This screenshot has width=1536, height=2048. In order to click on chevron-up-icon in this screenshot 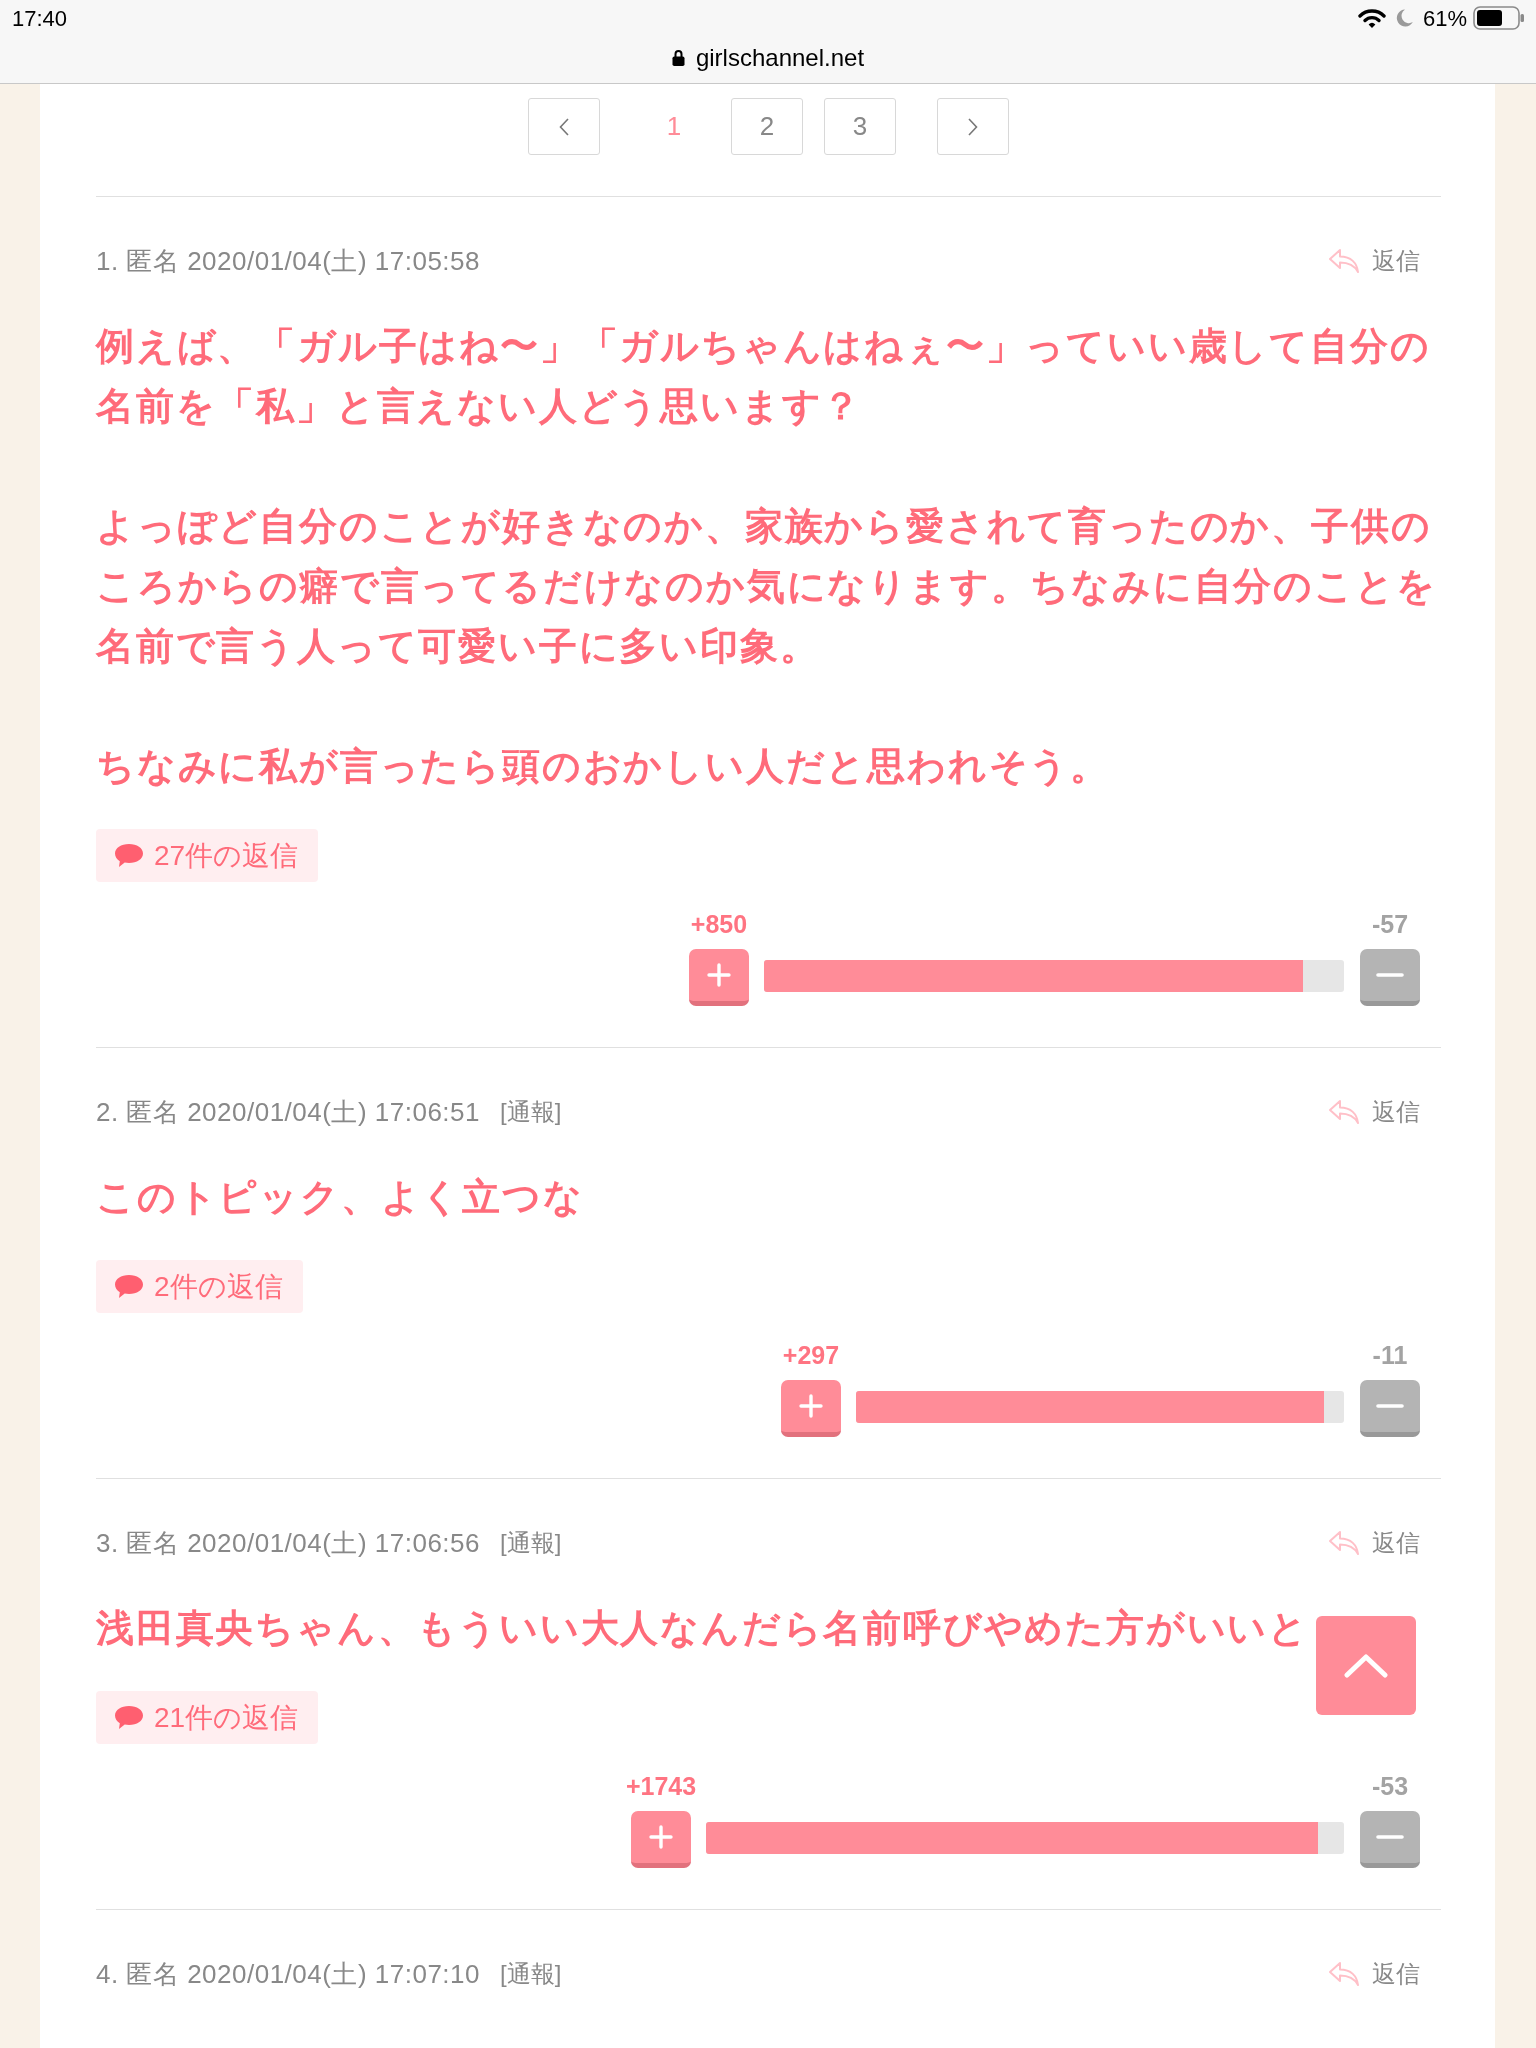, I will do `click(1366, 1665)`.